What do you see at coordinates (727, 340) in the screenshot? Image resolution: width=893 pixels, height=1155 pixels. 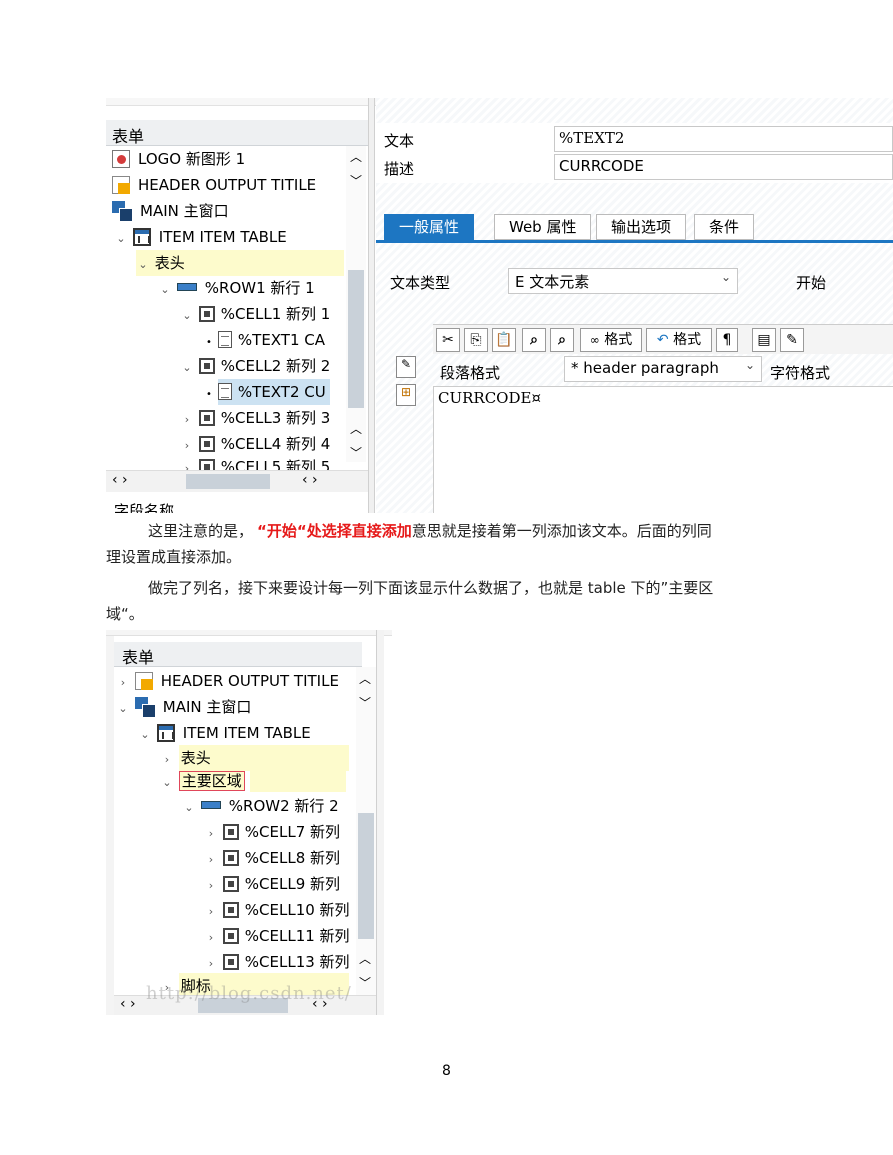 I see `paragraph-mark-icon: ¶` at bounding box center [727, 340].